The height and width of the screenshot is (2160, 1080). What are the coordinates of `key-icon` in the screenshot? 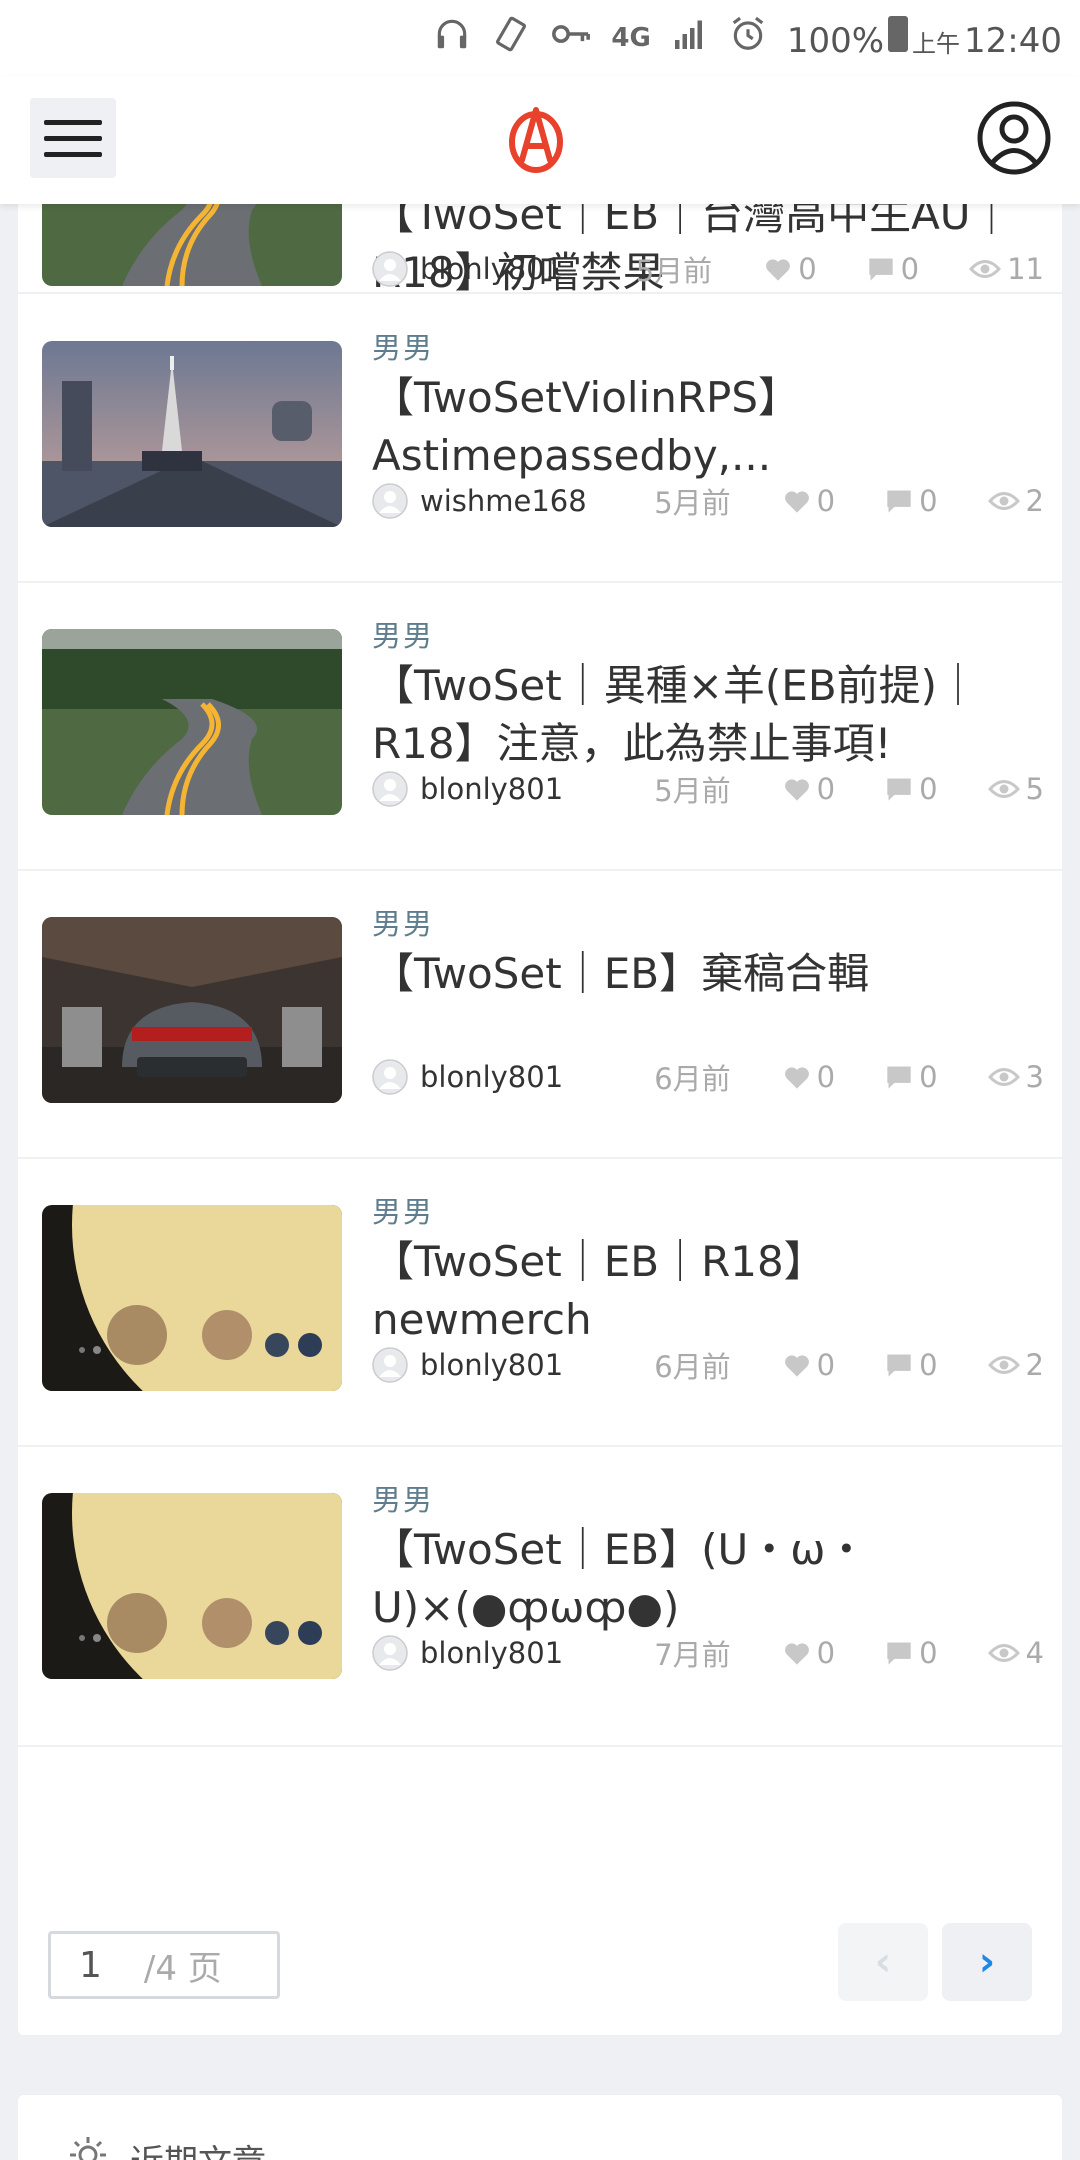 It's located at (571, 38).